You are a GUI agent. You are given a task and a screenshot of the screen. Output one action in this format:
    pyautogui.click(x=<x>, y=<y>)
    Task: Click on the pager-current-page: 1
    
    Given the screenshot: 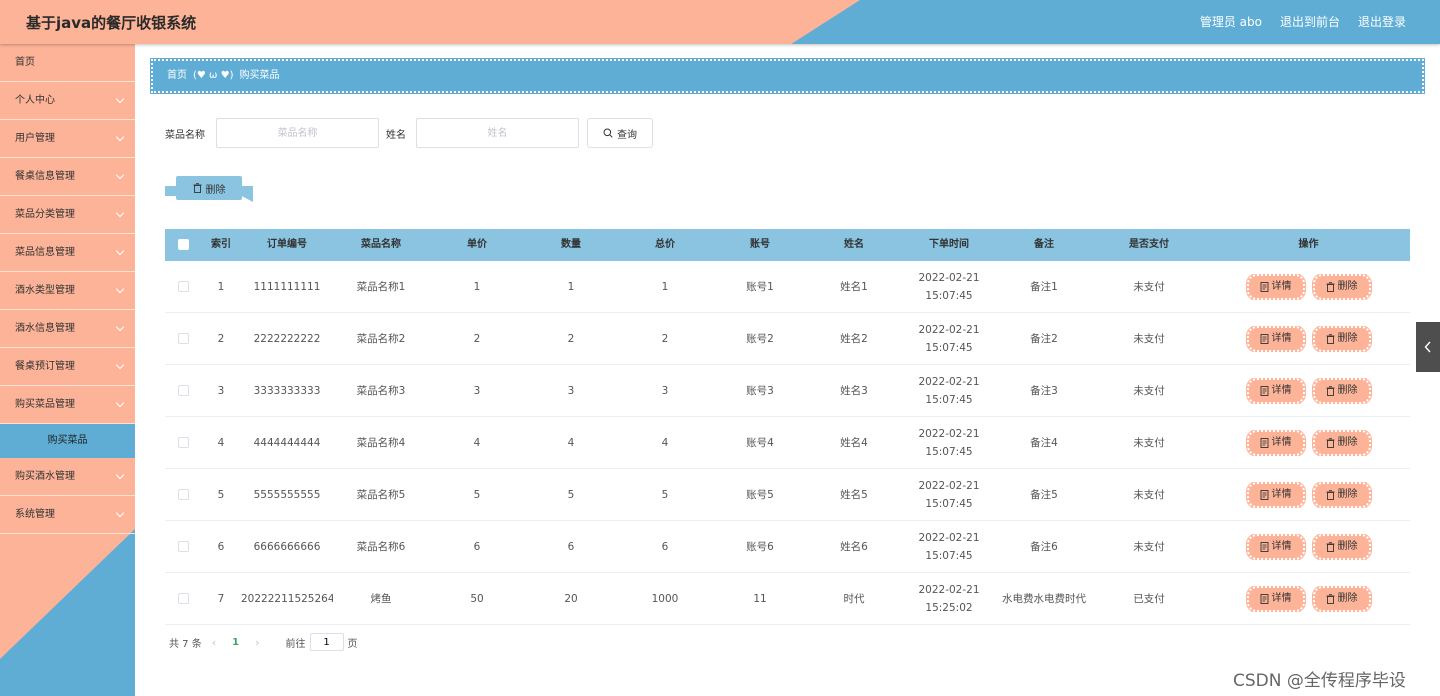 What is the action you would take?
    pyautogui.click(x=235, y=642)
    